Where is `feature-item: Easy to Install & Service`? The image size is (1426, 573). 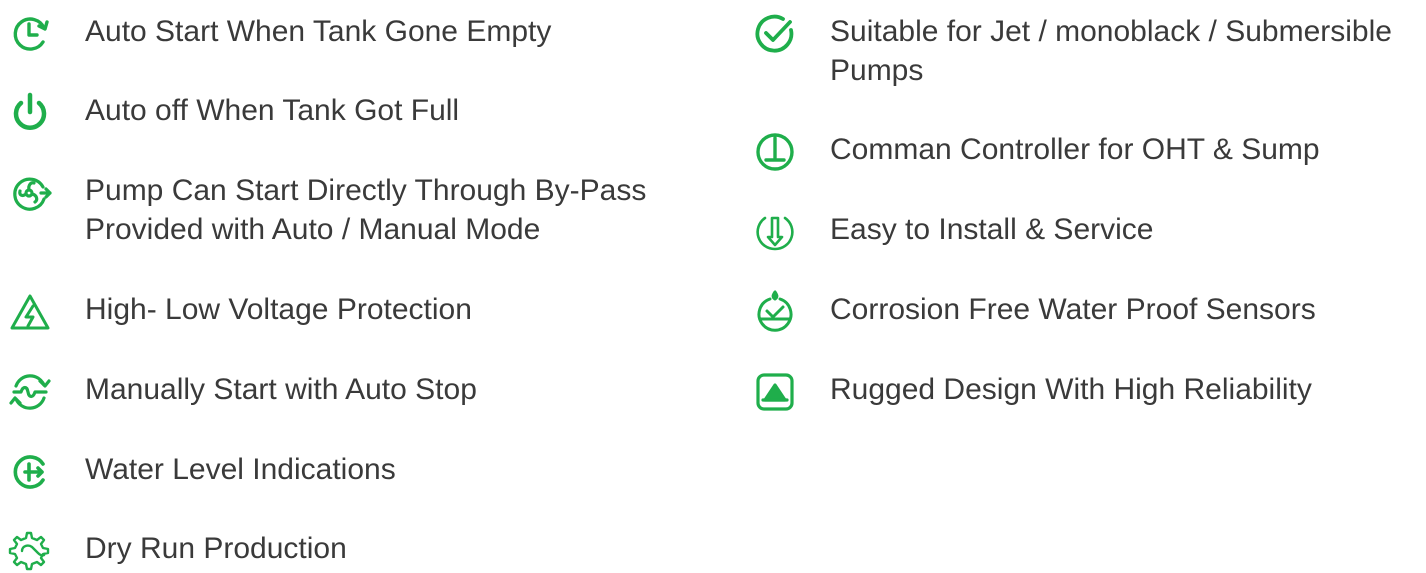
feature-item: Easy to Install & Service is located at coordinates (953, 232).